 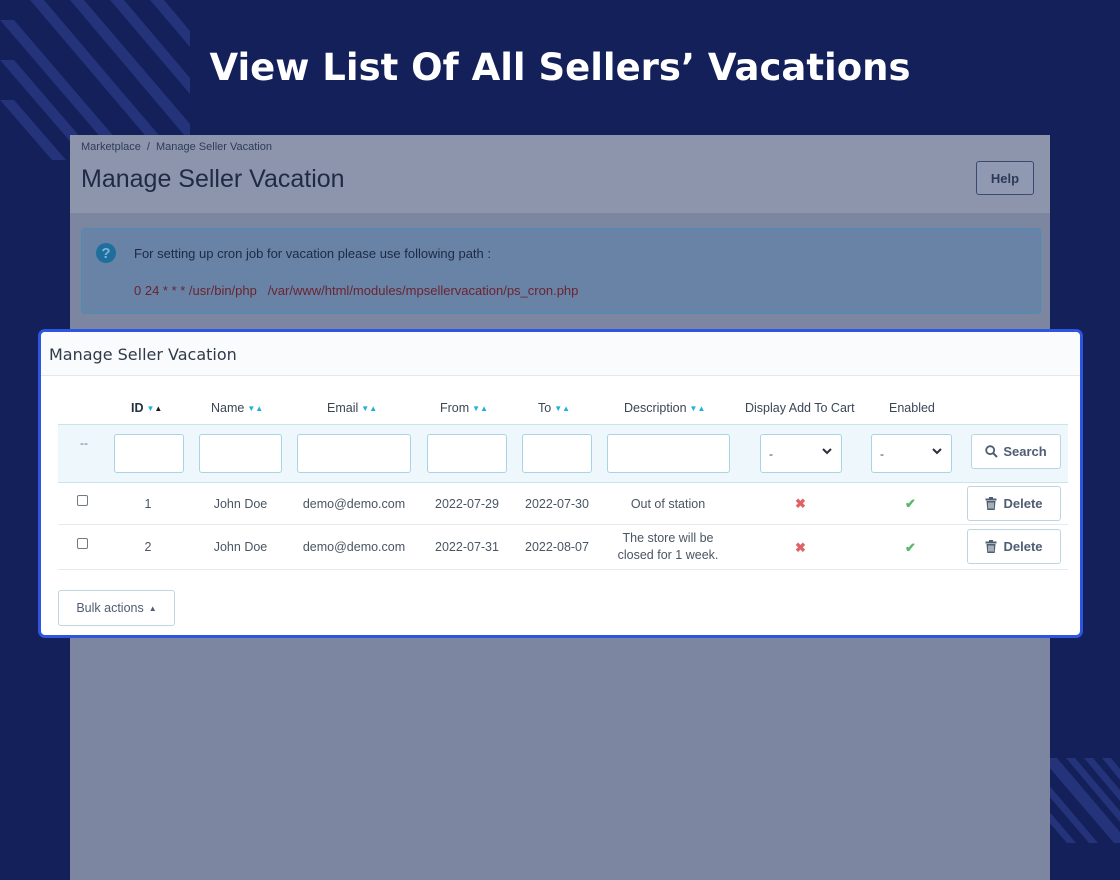 I want to click on page-headline: View List Of All Sellers’ Vacations, so click(x=560, y=67).